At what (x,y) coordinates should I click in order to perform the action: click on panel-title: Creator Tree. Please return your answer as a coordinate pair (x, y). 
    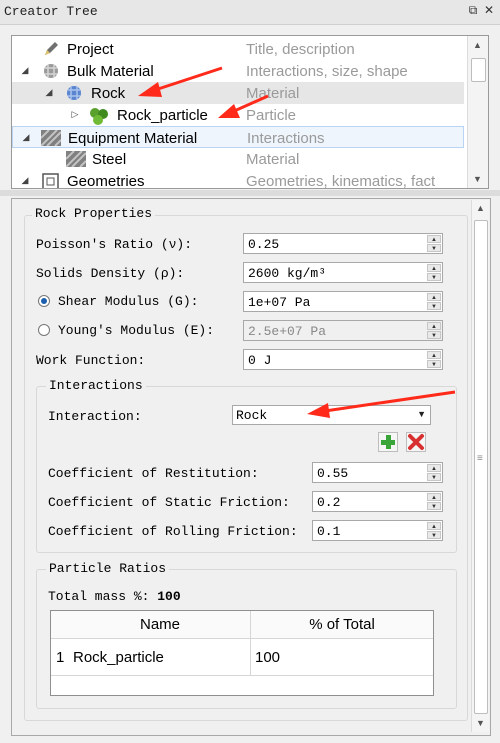
    Looking at the image, I should click on (51, 11).